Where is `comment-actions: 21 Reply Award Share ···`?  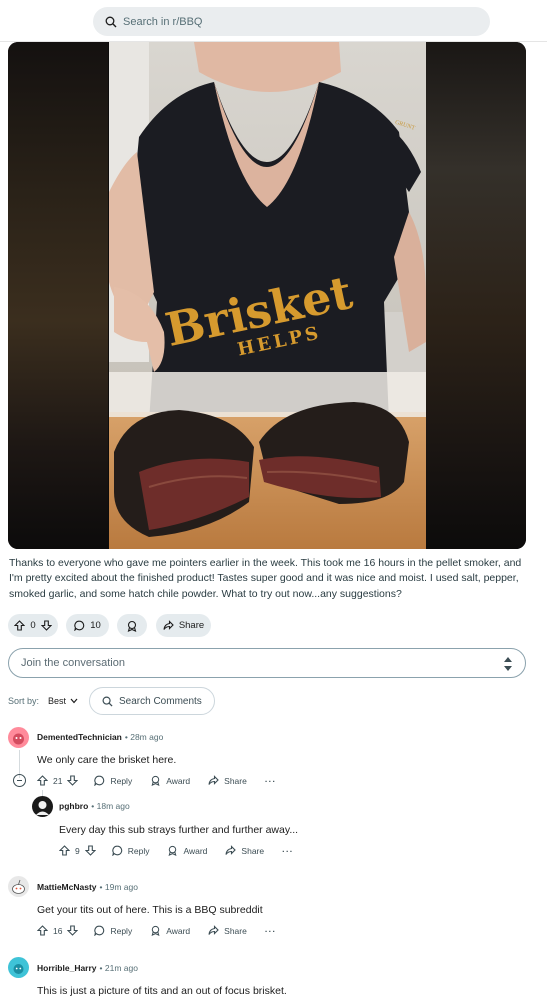 comment-actions: 21 Reply Award Share ··· is located at coordinates (156, 780).